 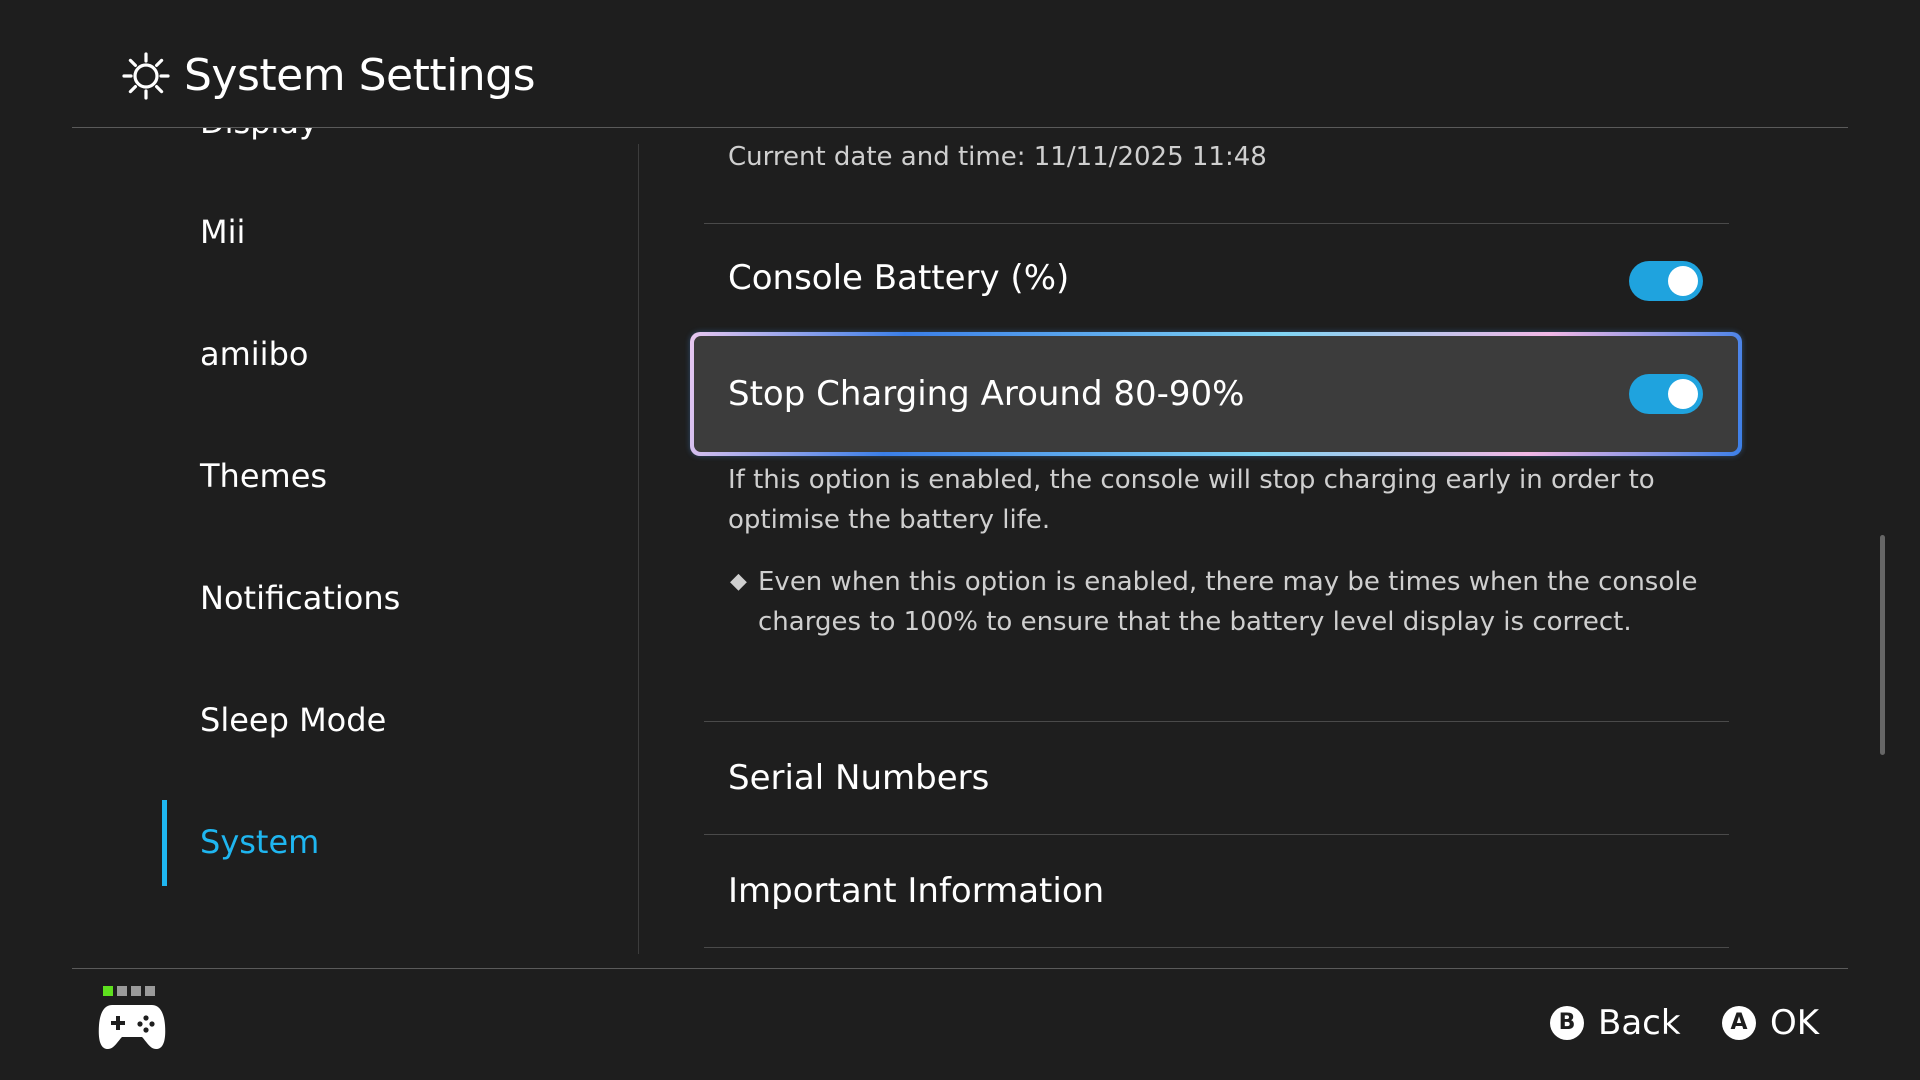 What do you see at coordinates (263, 476) in the screenshot?
I see `sidebar-item-themes: Themes` at bounding box center [263, 476].